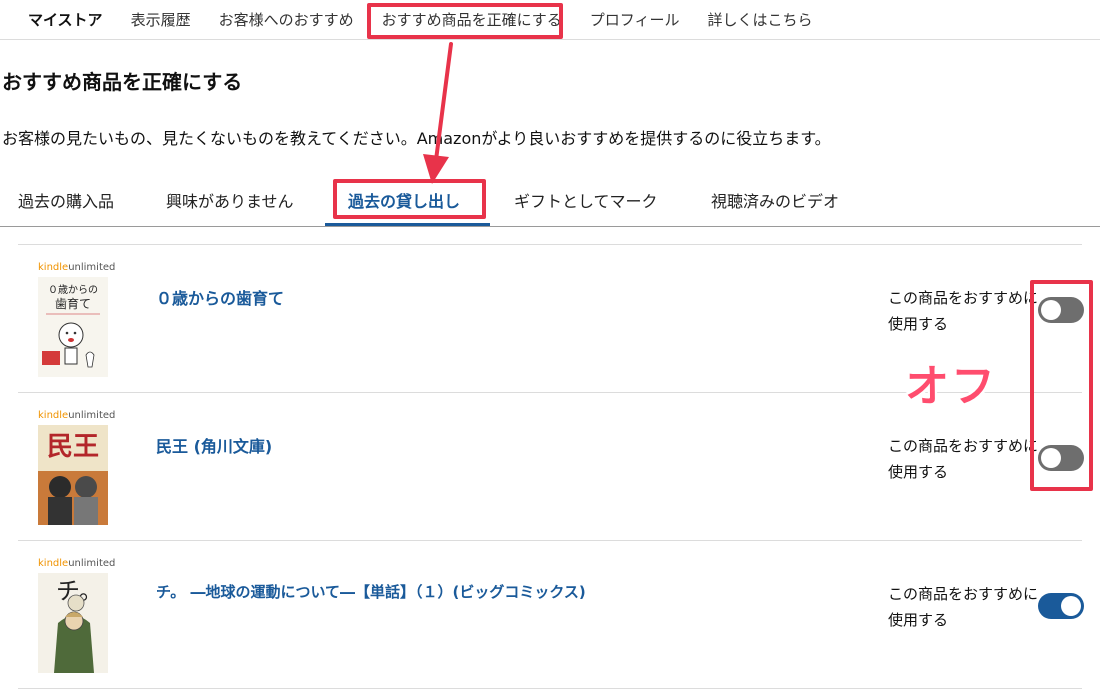 The height and width of the screenshot is (690, 1100). I want to click on nav-my-store: マイストア, so click(58, 19).